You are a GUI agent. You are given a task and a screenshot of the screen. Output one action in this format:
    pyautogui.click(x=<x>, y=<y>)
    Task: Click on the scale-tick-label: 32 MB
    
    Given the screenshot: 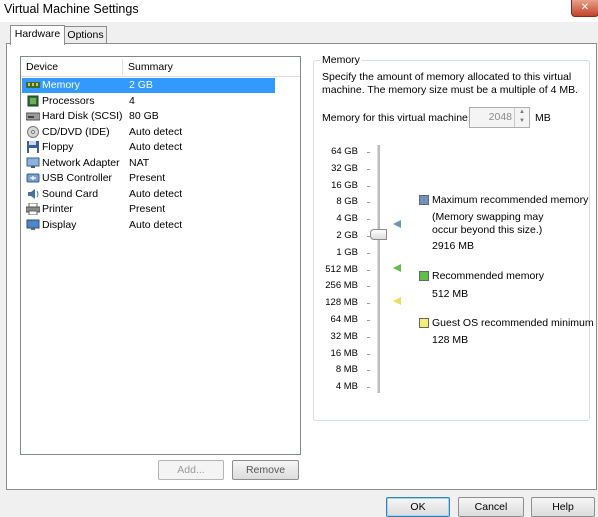 What is the action you would take?
    pyautogui.click(x=344, y=336)
    